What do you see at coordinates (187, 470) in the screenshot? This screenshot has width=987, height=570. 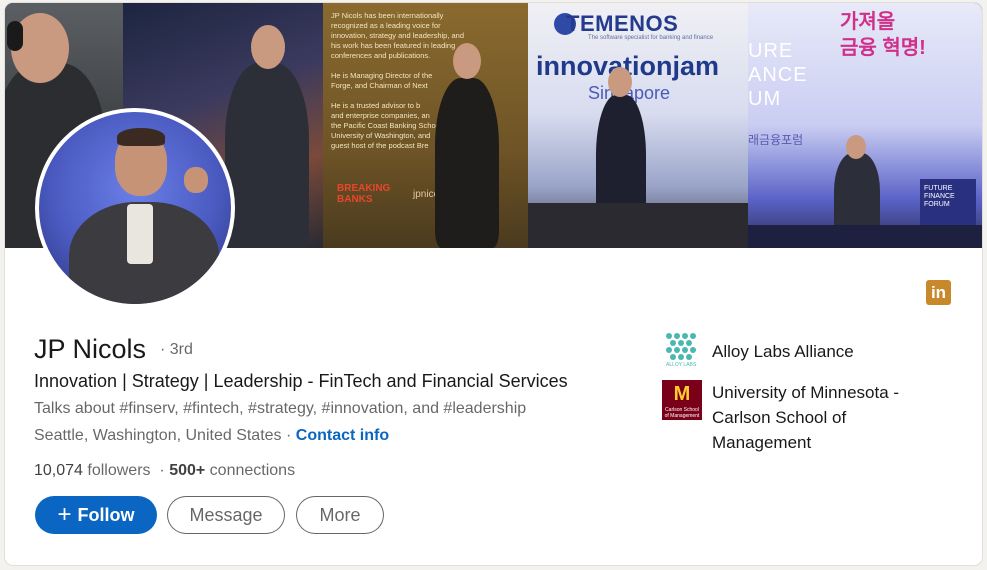 I see `connections-count: 500+` at bounding box center [187, 470].